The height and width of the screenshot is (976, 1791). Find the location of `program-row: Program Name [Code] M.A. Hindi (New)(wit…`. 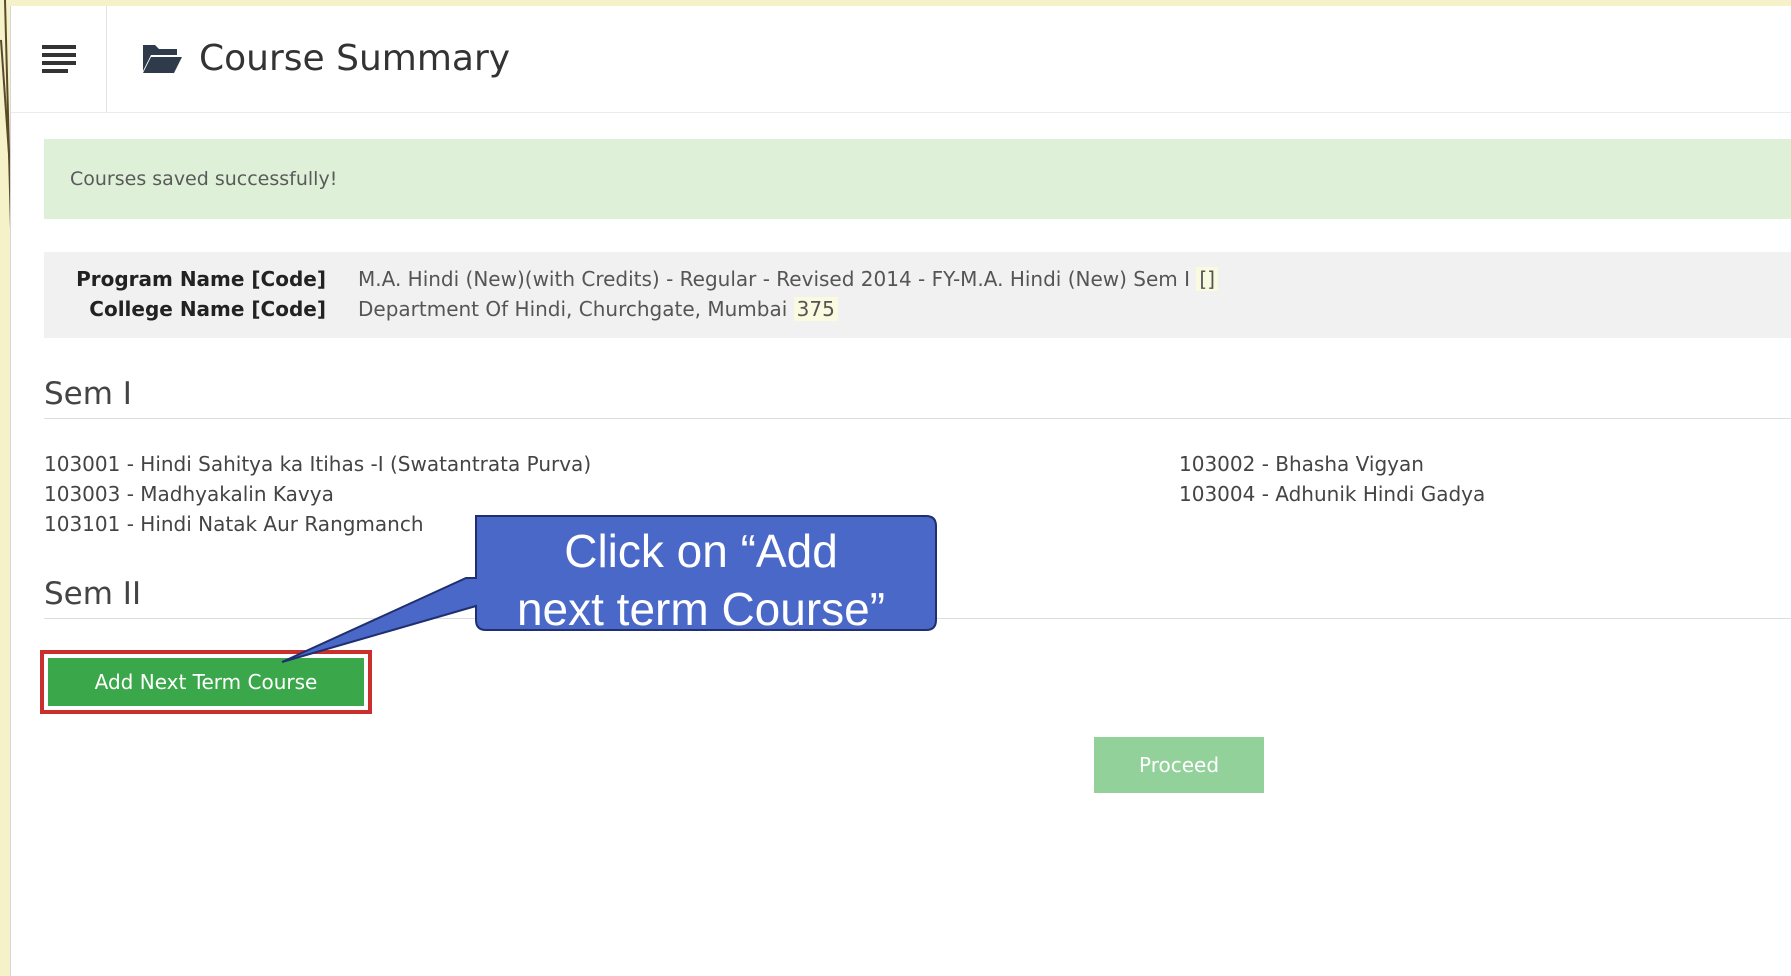

program-row: Program Name [Code] M.A. Hindi (New)(wit… is located at coordinates (631, 279).